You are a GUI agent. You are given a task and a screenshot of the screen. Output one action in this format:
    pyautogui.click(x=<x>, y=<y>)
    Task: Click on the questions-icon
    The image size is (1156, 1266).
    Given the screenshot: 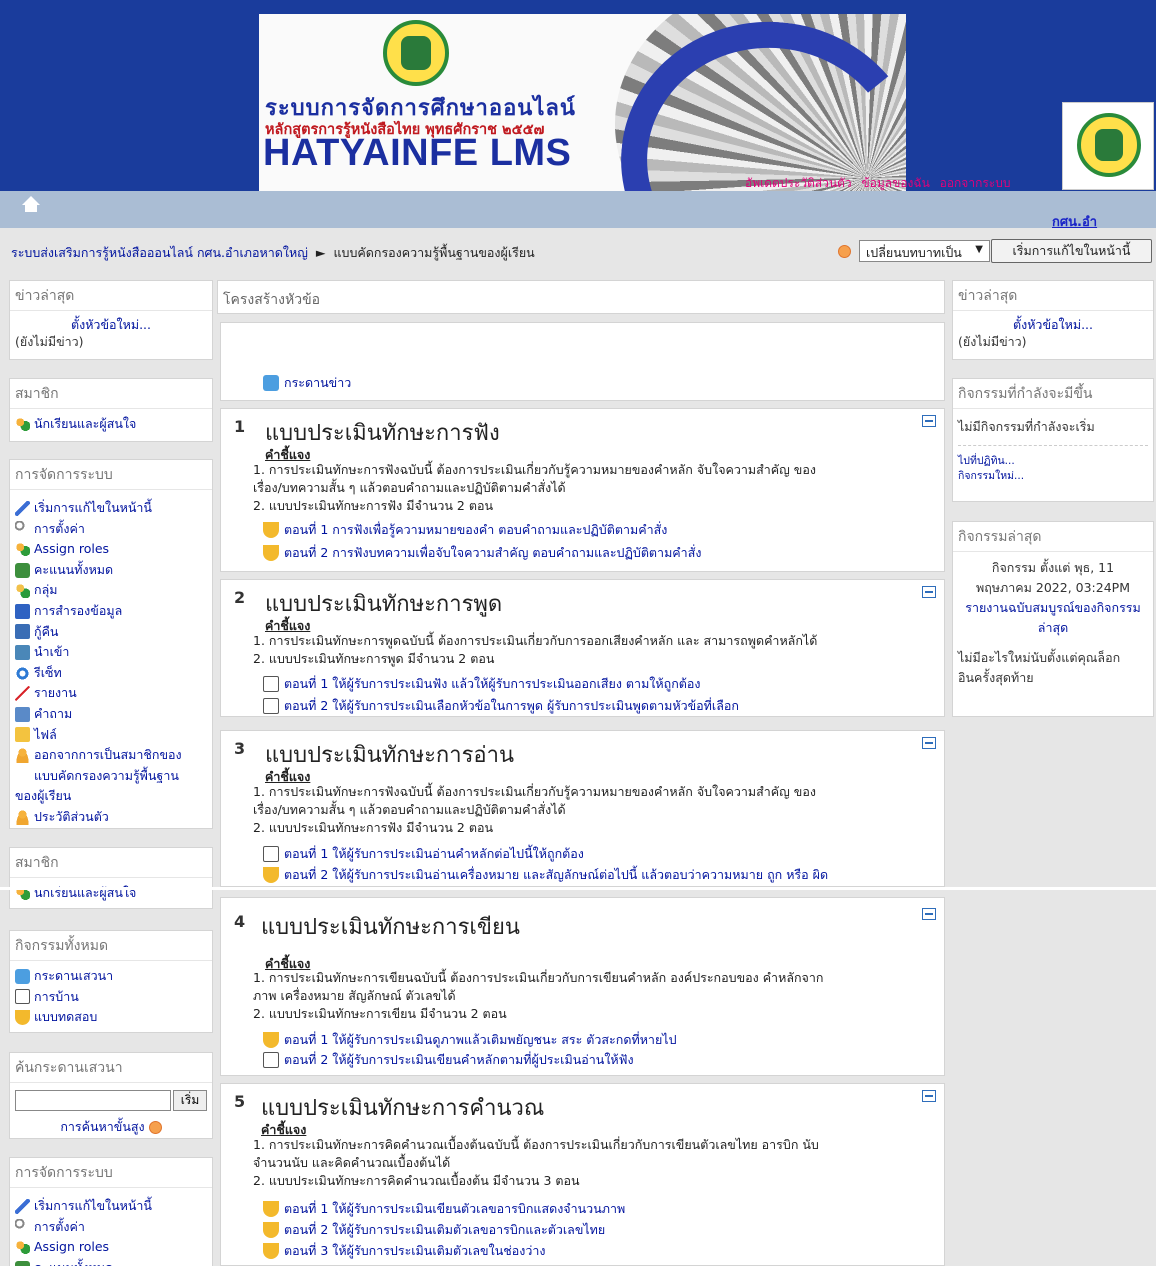 What is the action you would take?
    pyautogui.click(x=22, y=714)
    